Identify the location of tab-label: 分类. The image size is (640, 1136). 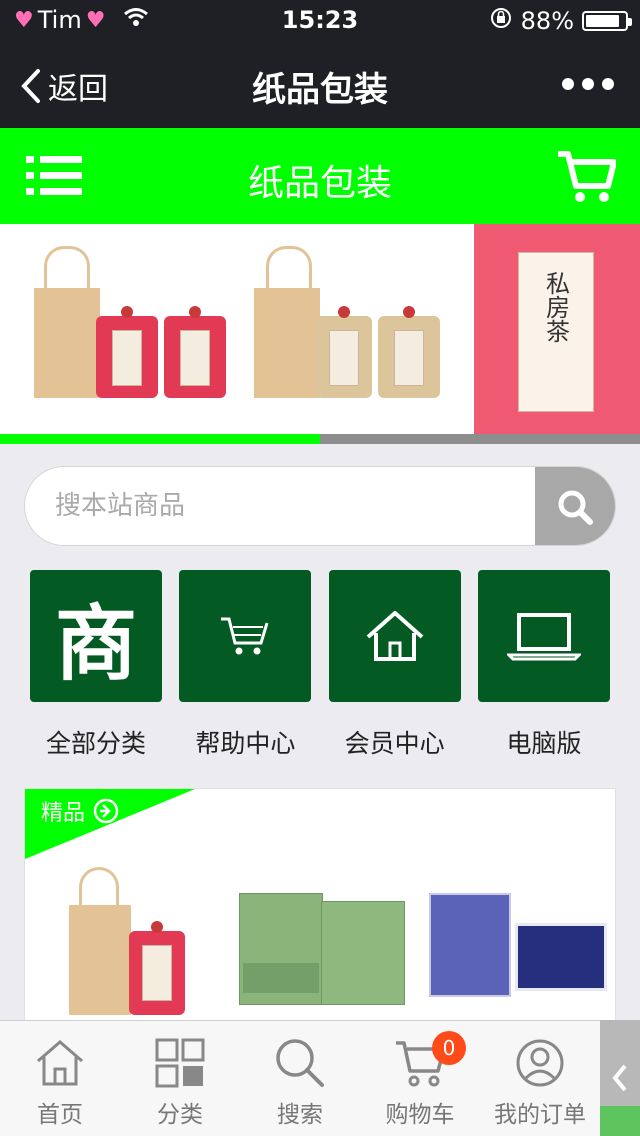
(180, 1115).